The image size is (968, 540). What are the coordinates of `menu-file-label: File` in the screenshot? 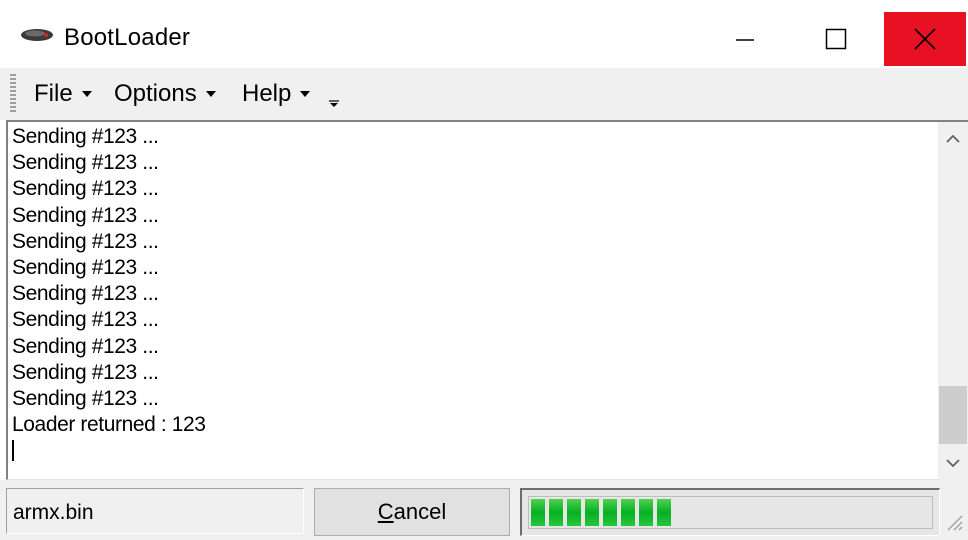 It's located at (53, 93).